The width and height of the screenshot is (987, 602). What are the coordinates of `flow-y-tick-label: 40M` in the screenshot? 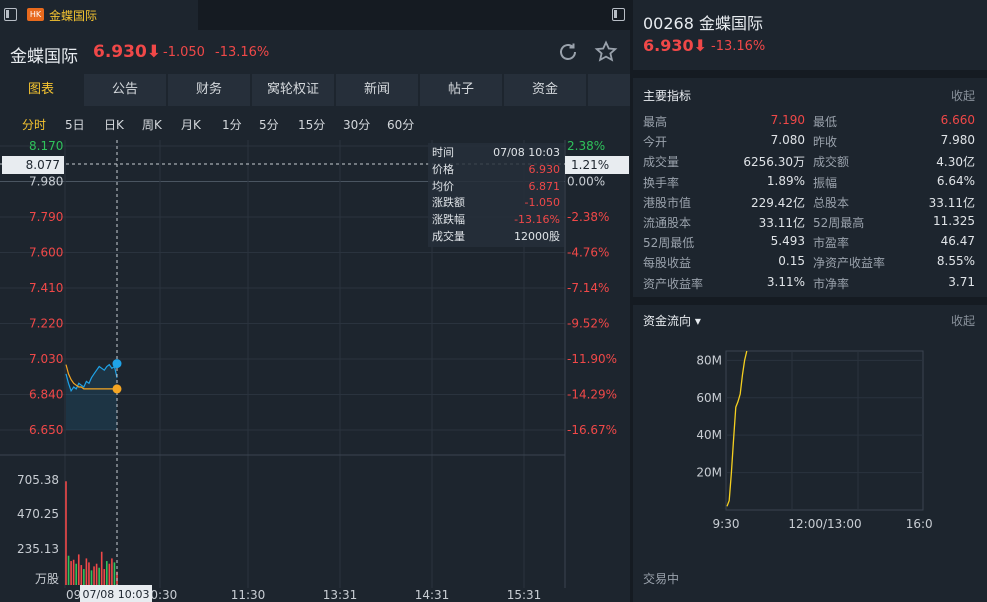 It's located at (709, 435).